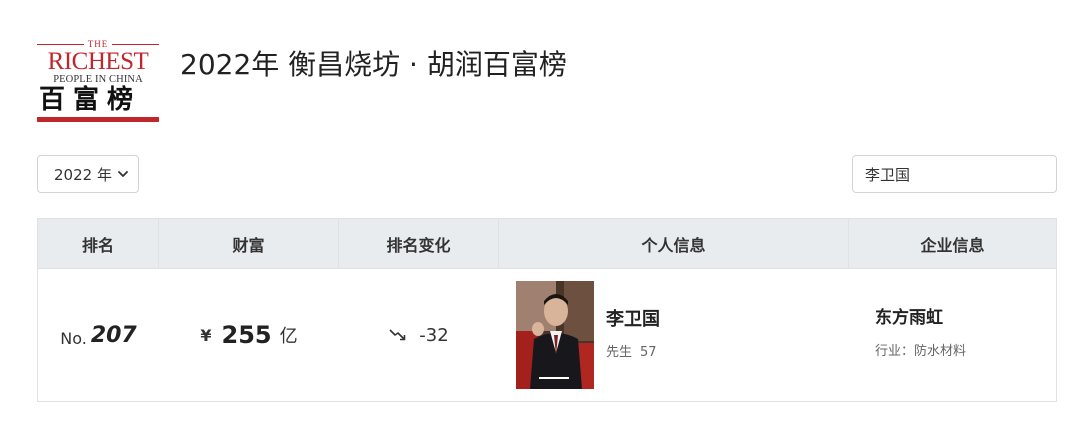 The width and height of the screenshot is (1080, 430). I want to click on rank-change-value: -32, so click(434, 335).